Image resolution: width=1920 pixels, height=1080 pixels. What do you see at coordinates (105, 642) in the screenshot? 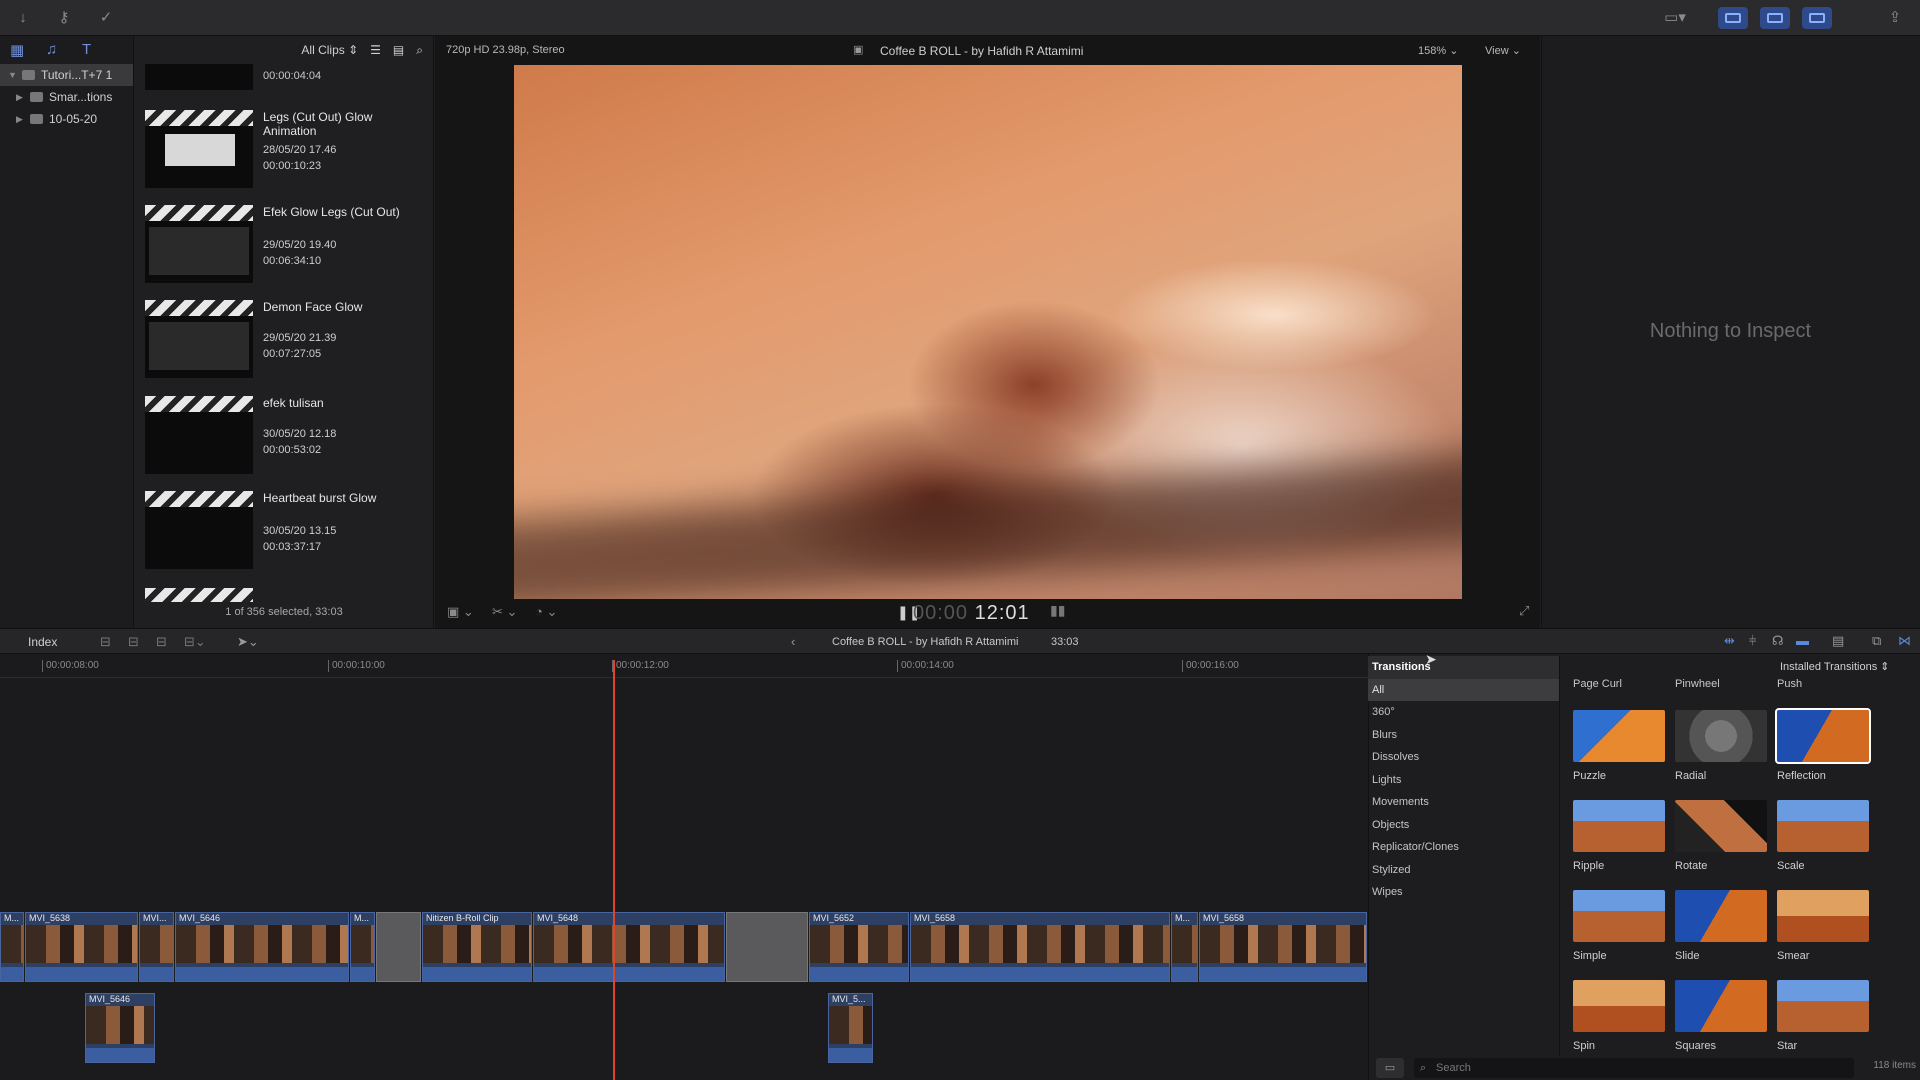
I see `connect-clip-icon: ⊟` at bounding box center [105, 642].